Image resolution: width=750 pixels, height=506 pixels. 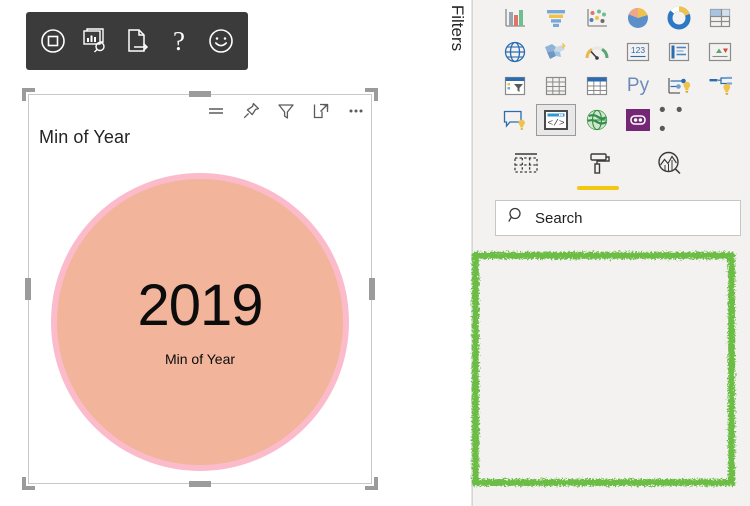 I want to click on search-input-value: Search, so click(x=559, y=218).